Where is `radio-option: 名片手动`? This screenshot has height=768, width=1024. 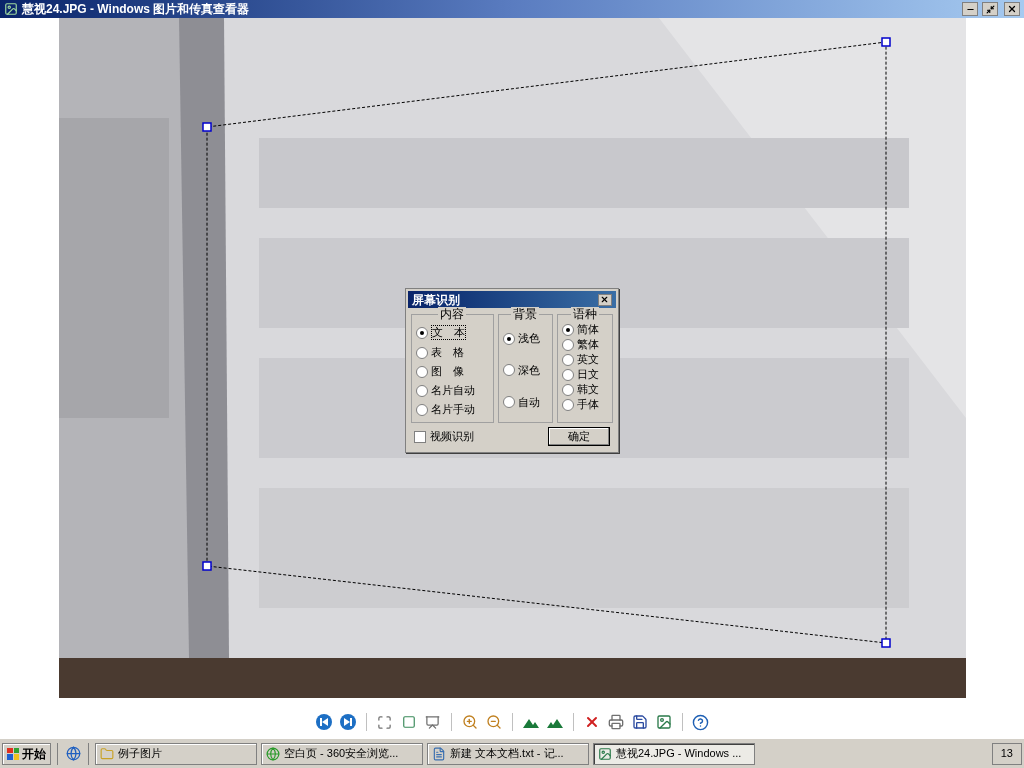 radio-option: 名片手动 is located at coordinates (452, 409).